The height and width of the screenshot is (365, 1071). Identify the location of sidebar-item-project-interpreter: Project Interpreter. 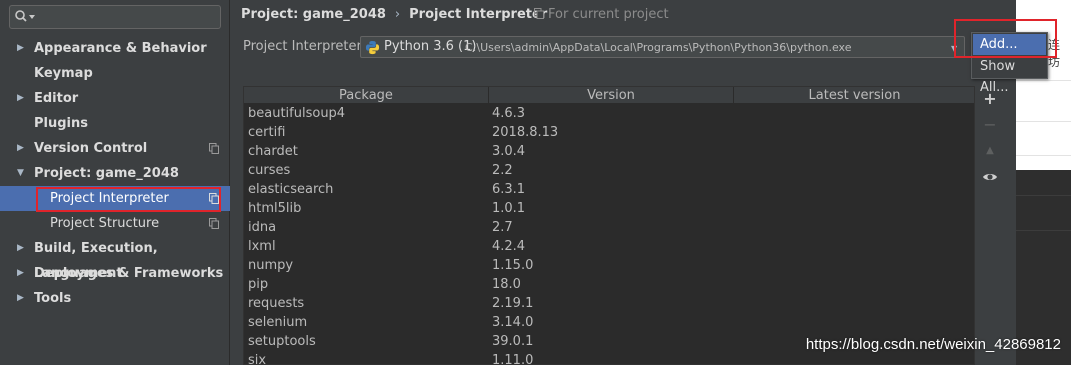
(115, 198).